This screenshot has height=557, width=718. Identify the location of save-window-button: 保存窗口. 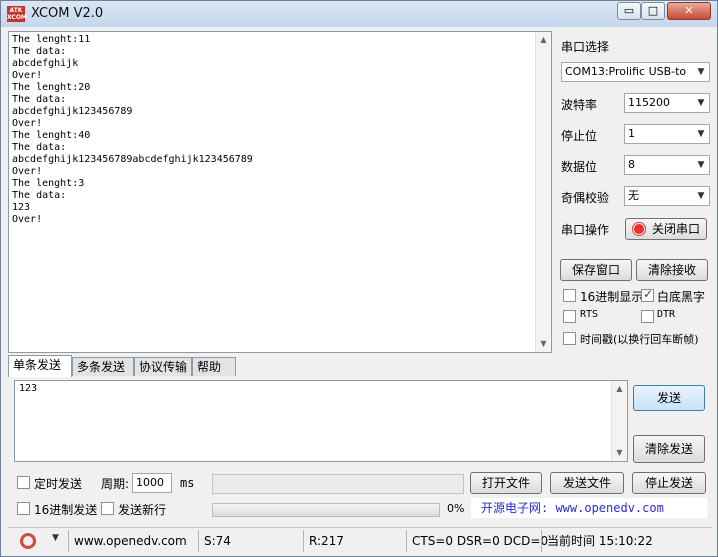
(596, 270).